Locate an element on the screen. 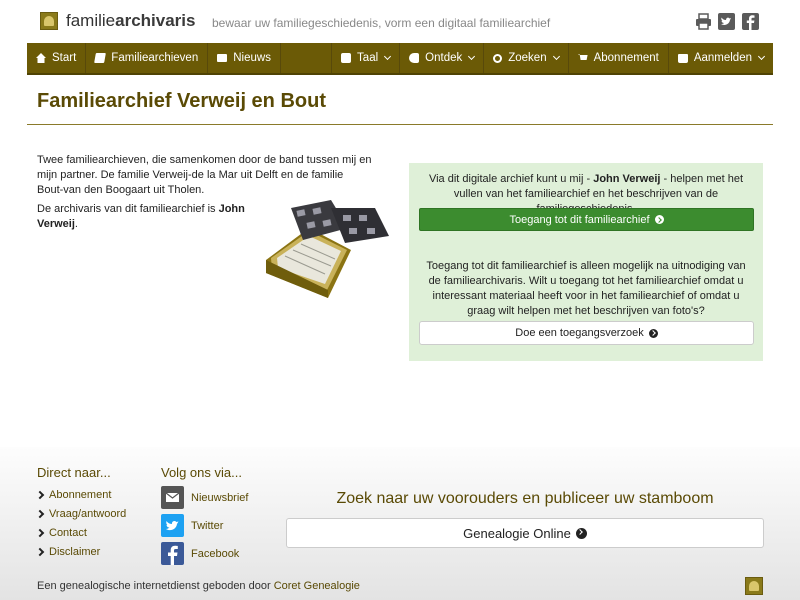 The image size is (800, 600). lock-icon is located at coordinates (682, 58).